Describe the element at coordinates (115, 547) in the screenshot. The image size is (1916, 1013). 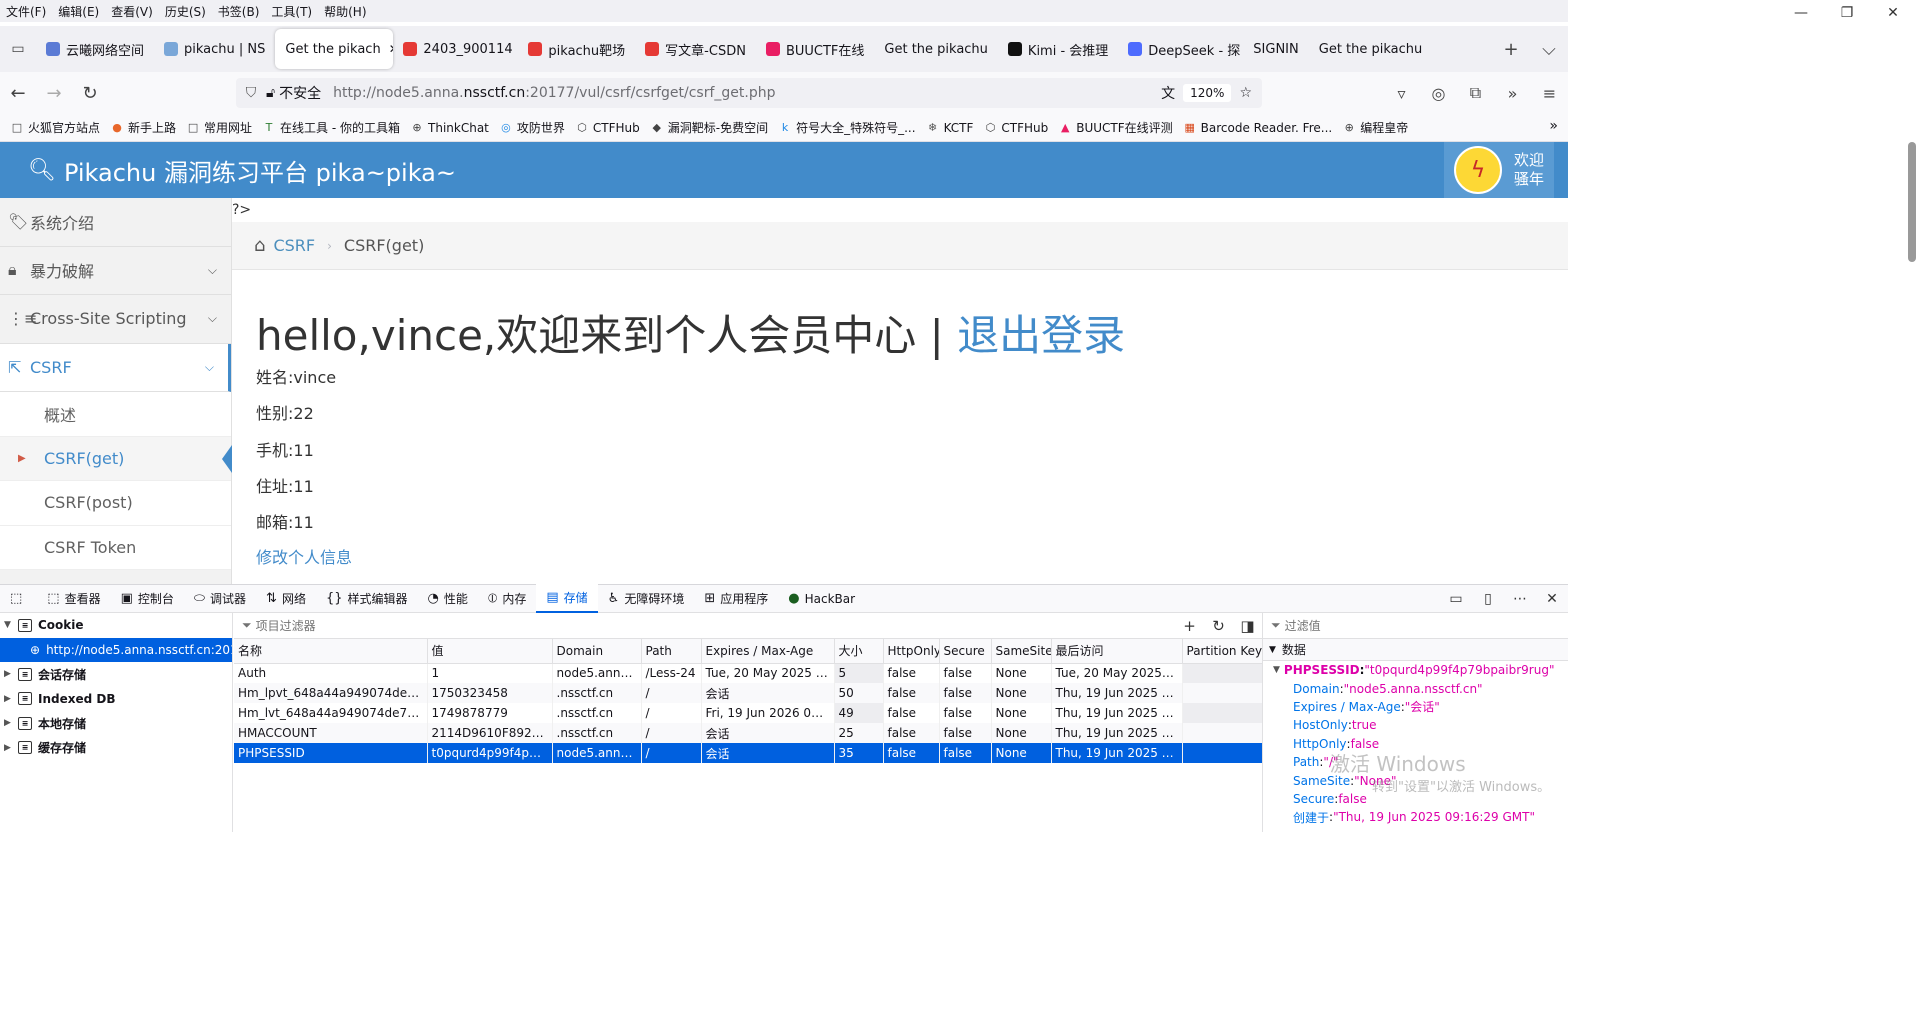
I see `sidebar-subitem-csrf-token: CSRF Token` at that location.